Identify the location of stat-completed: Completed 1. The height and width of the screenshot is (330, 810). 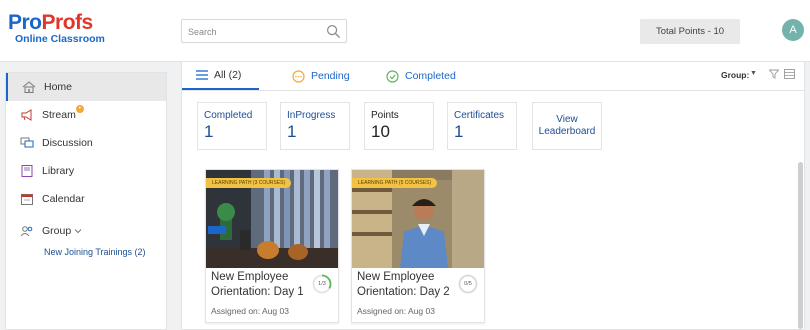
(232, 126).